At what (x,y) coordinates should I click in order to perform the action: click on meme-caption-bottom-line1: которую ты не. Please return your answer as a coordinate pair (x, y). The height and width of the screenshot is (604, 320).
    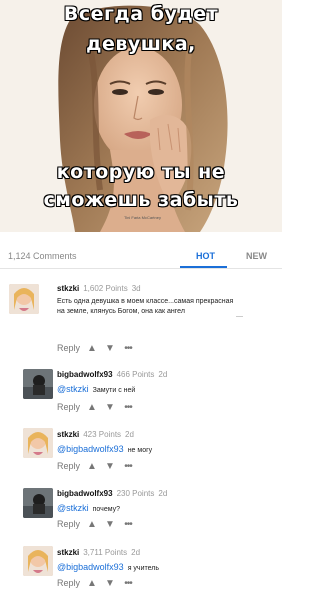
    Looking at the image, I should click on (141, 172).